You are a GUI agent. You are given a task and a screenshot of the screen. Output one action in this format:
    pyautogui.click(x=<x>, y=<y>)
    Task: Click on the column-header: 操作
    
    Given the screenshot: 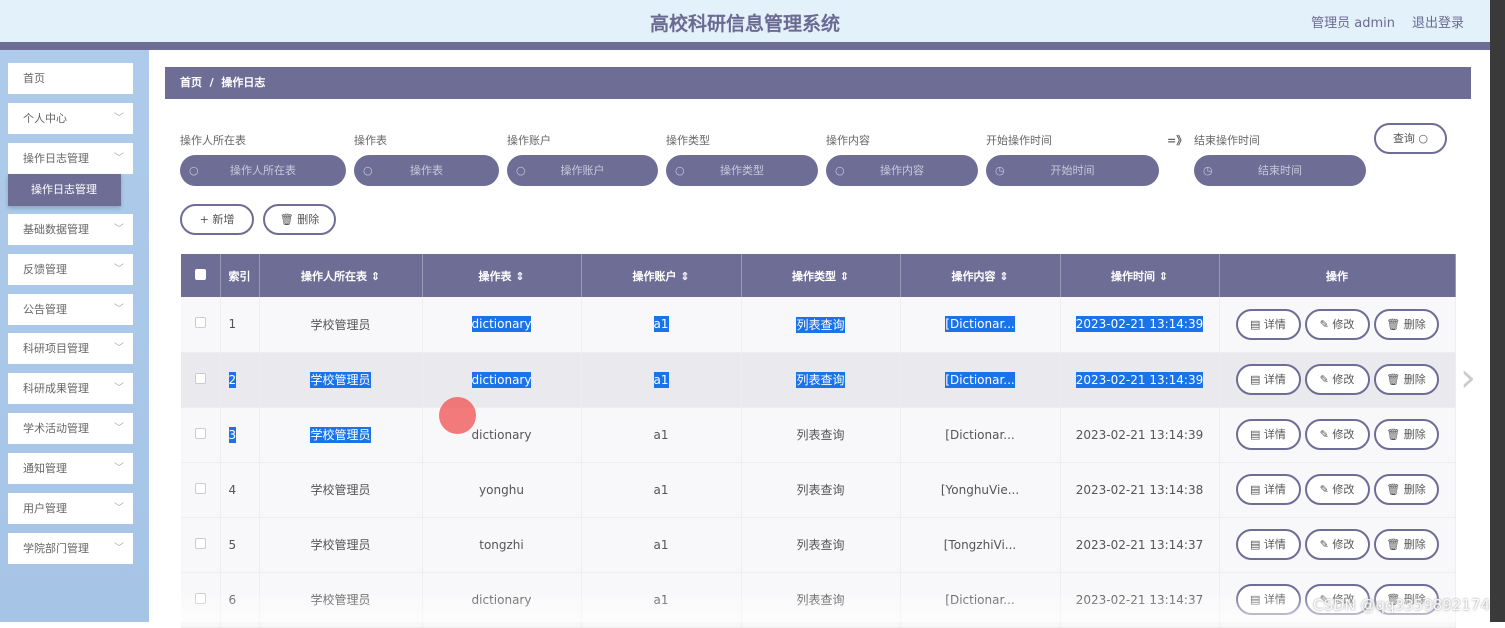 What is the action you would take?
    pyautogui.click(x=1337, y=275)
    